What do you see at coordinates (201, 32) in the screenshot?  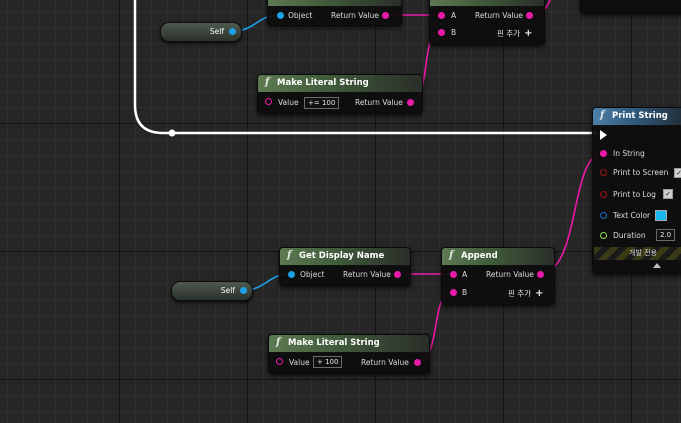 I see `top-self-node: Self` at bounding box center [201, 32].